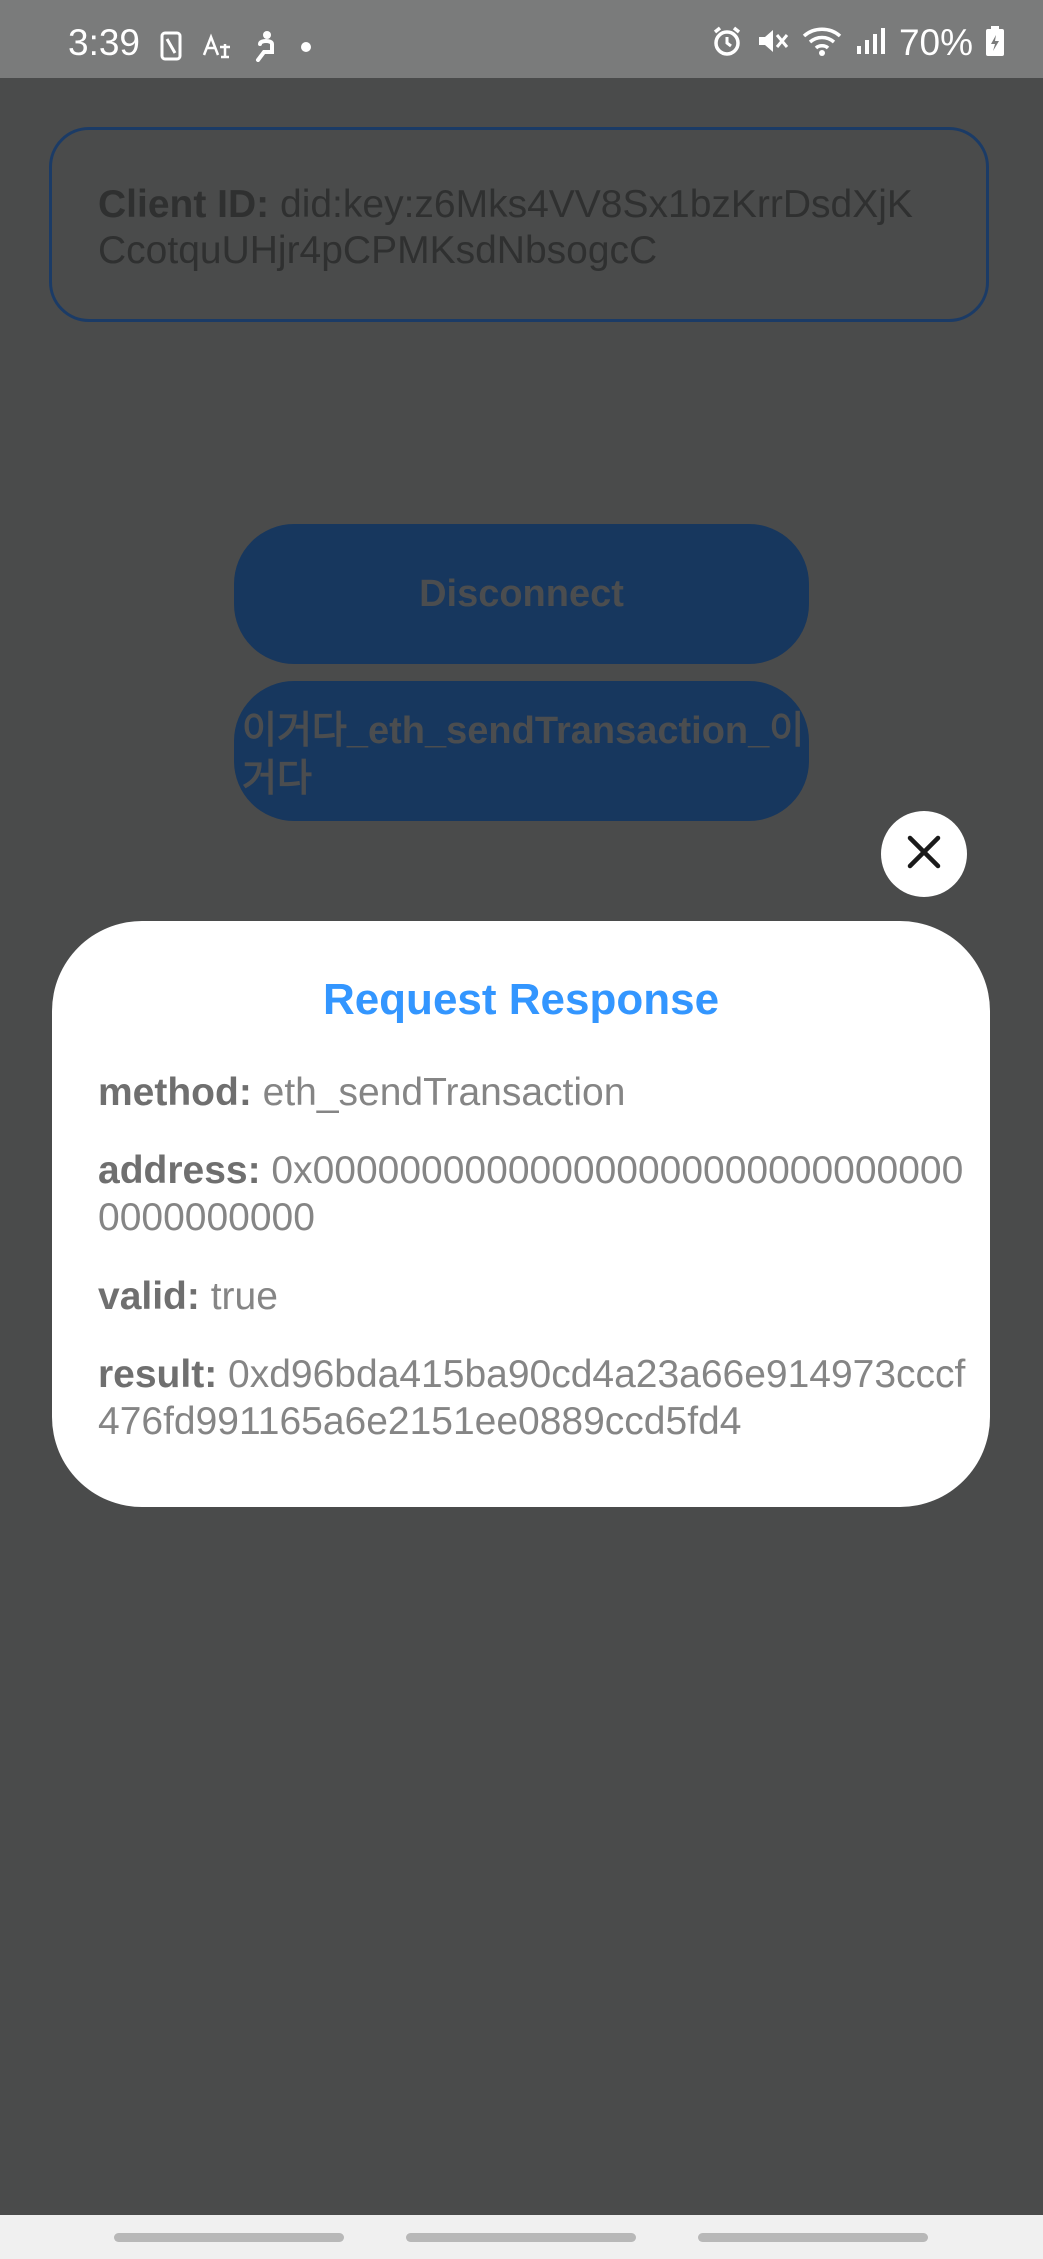 Image resolution: width=1043 pixels, height=2259 pixels. Describe the element at coordinates (438, 1092) in the screenshot. I see `method-value: eth_sendTransaction` at that location.